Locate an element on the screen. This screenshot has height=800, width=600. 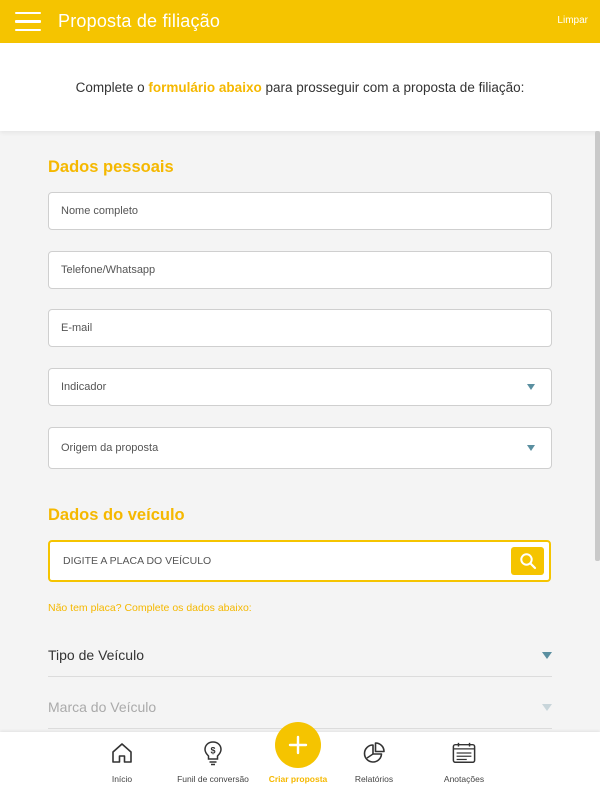
clear-button: Limpar is located at coordinates (572, 20).